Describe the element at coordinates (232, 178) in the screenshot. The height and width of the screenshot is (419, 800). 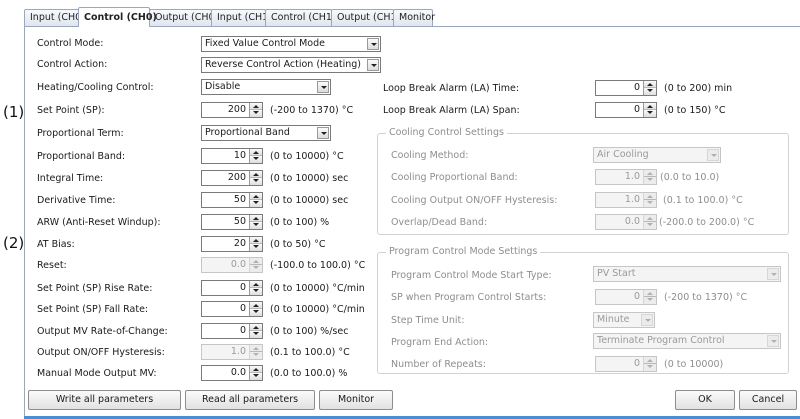
I see `integral-time-spinbox: 200` at that location.